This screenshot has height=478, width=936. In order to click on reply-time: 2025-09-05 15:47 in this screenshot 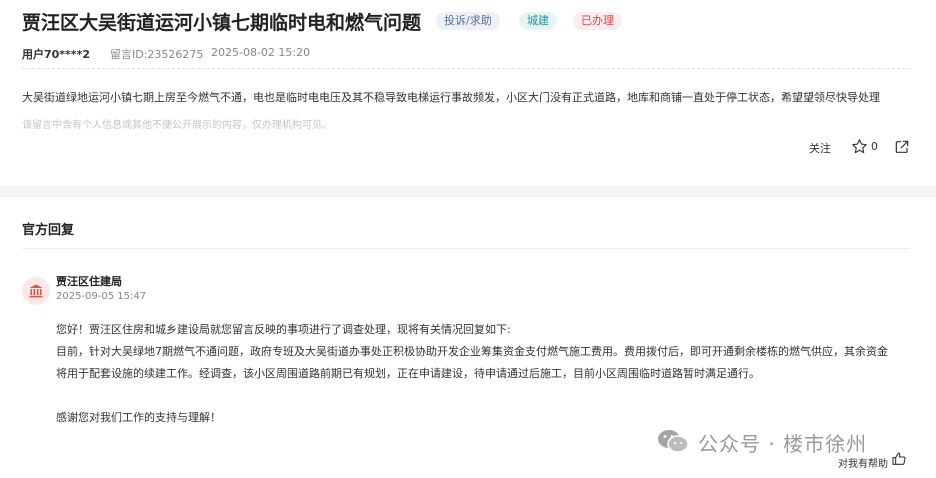, I will do `click(101, 296)`.